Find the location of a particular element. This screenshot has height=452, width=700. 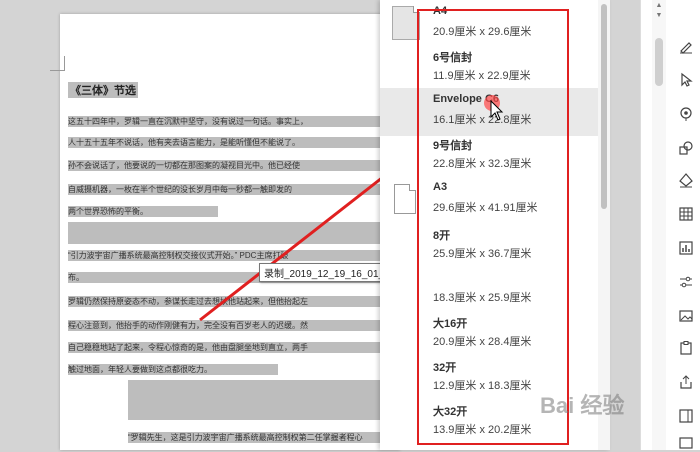

document-line: 孙不会说话了，他要说的一切都在那图案的凝视目光中。他已经使 is located at coordinates (224, 165).